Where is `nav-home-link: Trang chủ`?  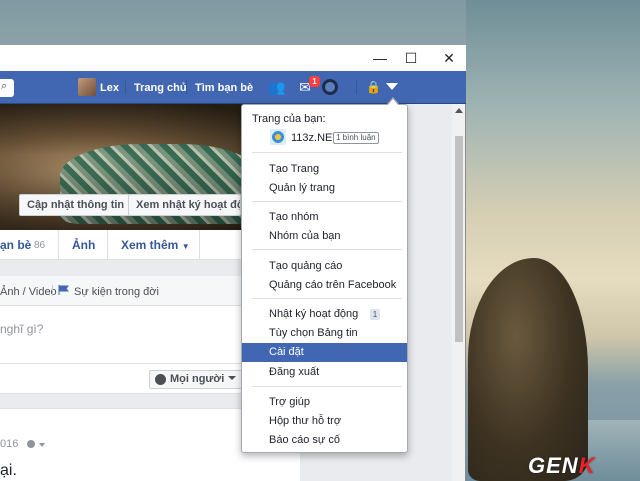
nav-home-link: Trang chủ is located at coordinates (160, 88).